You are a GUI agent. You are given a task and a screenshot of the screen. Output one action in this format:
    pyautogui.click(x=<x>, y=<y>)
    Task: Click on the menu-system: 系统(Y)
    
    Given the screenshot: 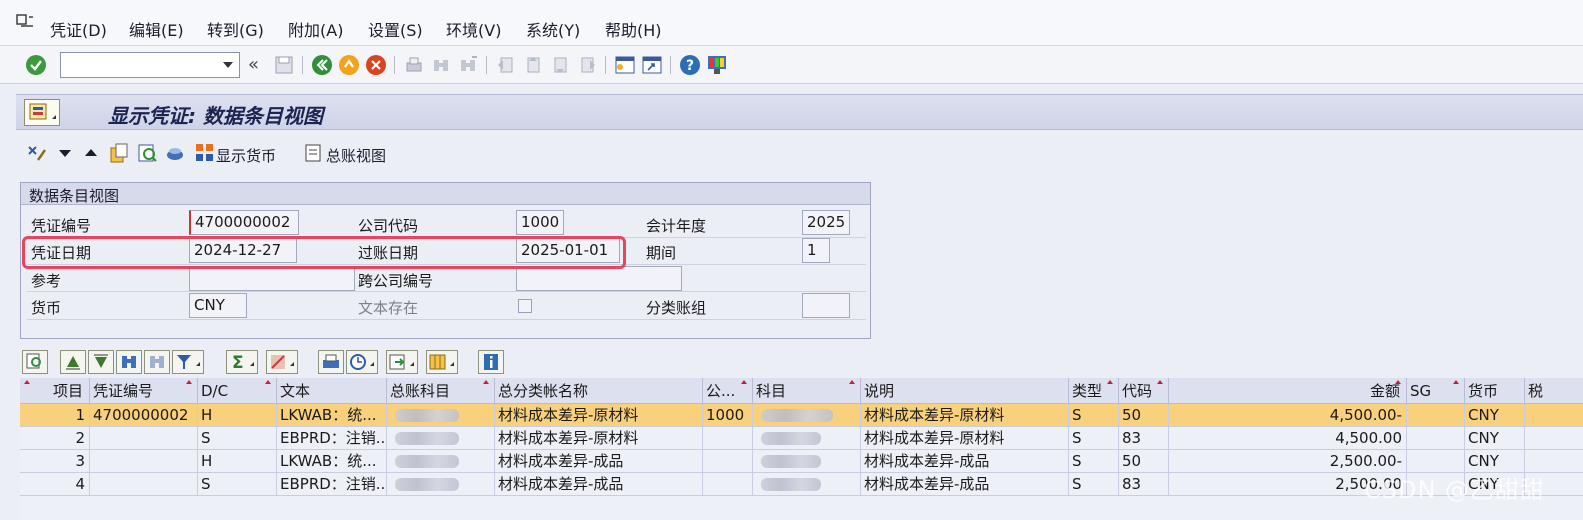 What is the action you would take?
    pyautogui.click(x=553, y=29)
    